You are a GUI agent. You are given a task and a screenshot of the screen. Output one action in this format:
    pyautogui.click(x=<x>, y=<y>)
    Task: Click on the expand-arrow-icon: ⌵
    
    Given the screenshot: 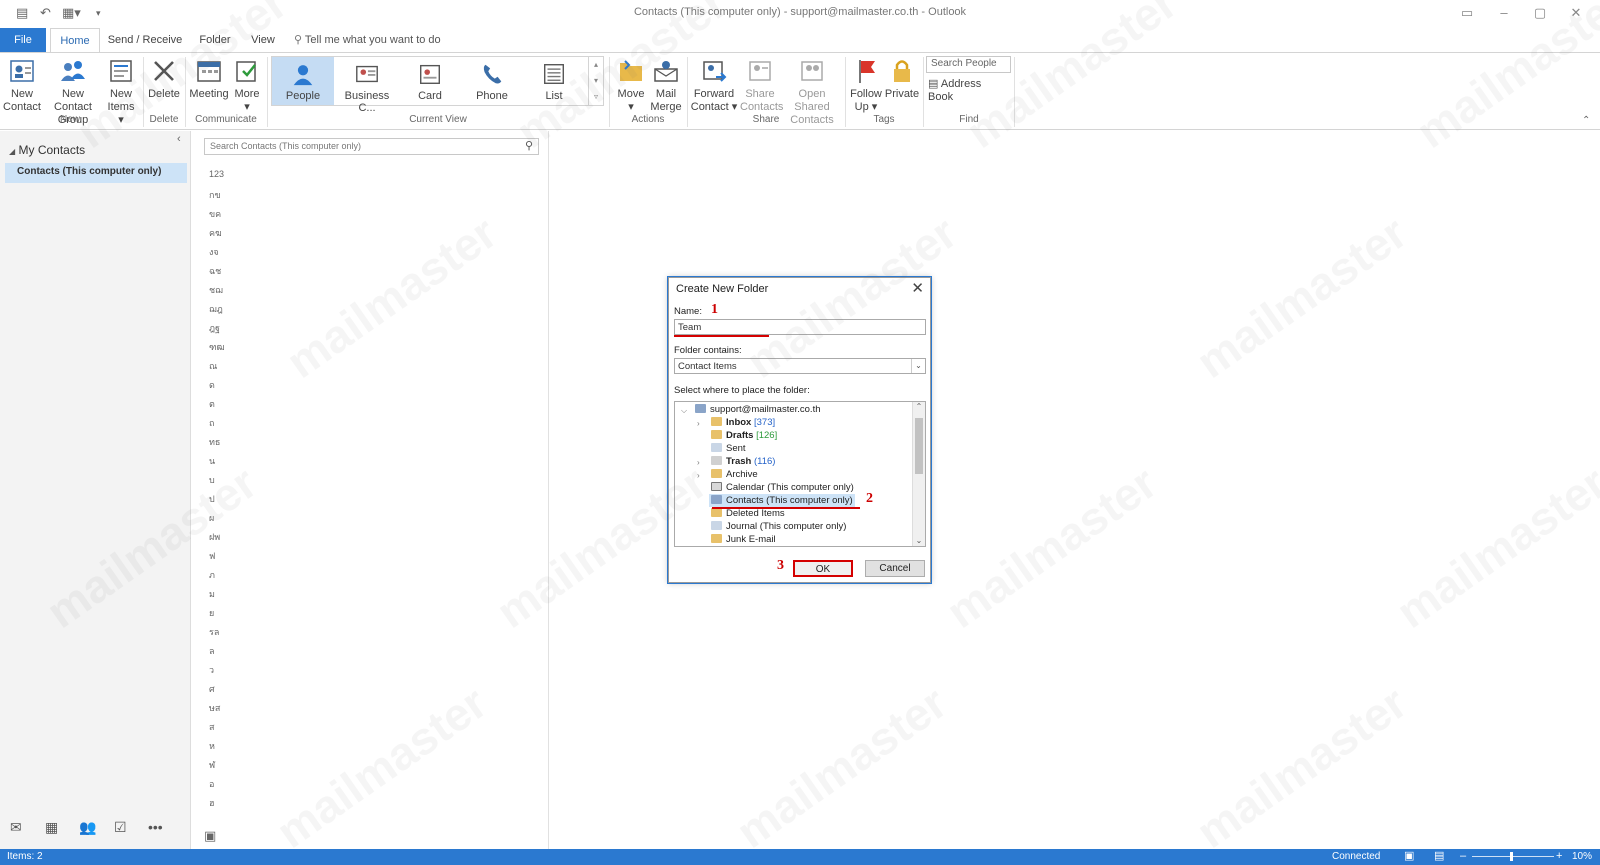 What is the action you would take?
    pyautogui.click(x=684, y=411)
    